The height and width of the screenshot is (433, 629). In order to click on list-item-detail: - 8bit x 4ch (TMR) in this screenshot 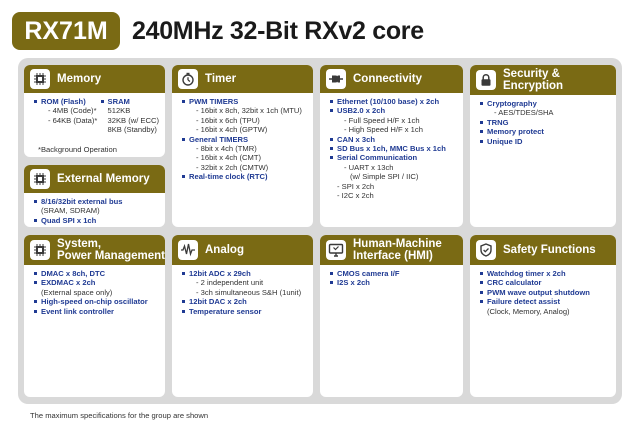, I will do `click(226, 149)`.